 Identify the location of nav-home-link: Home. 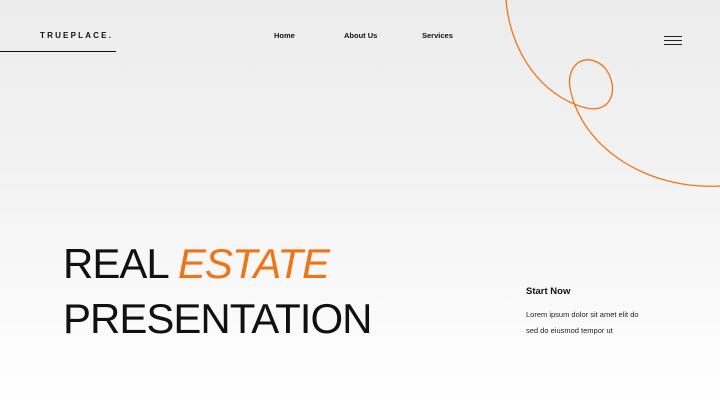
(284, 35).